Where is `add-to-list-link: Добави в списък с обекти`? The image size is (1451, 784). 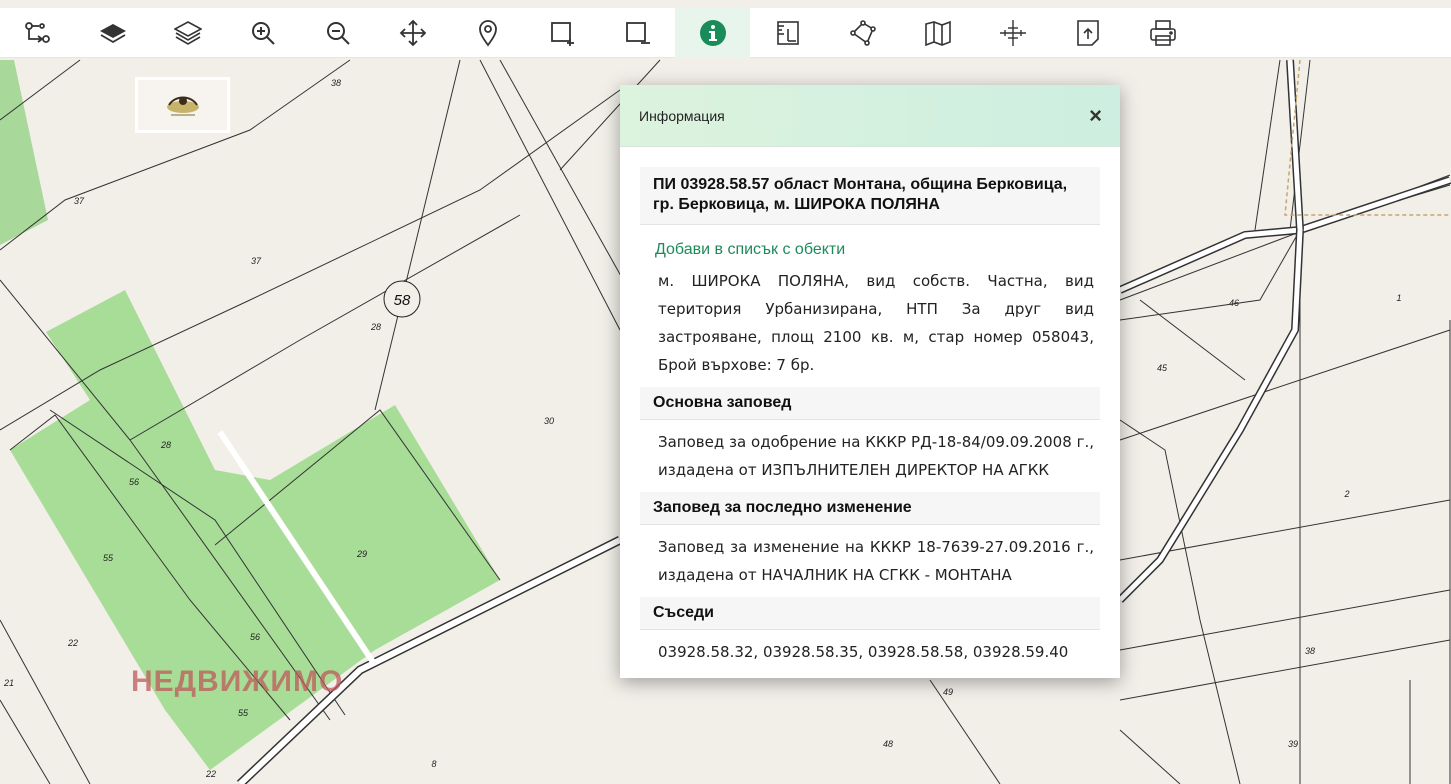 add-to-list-link: Добави в списък с обекти is located at coordinates (870, 242).